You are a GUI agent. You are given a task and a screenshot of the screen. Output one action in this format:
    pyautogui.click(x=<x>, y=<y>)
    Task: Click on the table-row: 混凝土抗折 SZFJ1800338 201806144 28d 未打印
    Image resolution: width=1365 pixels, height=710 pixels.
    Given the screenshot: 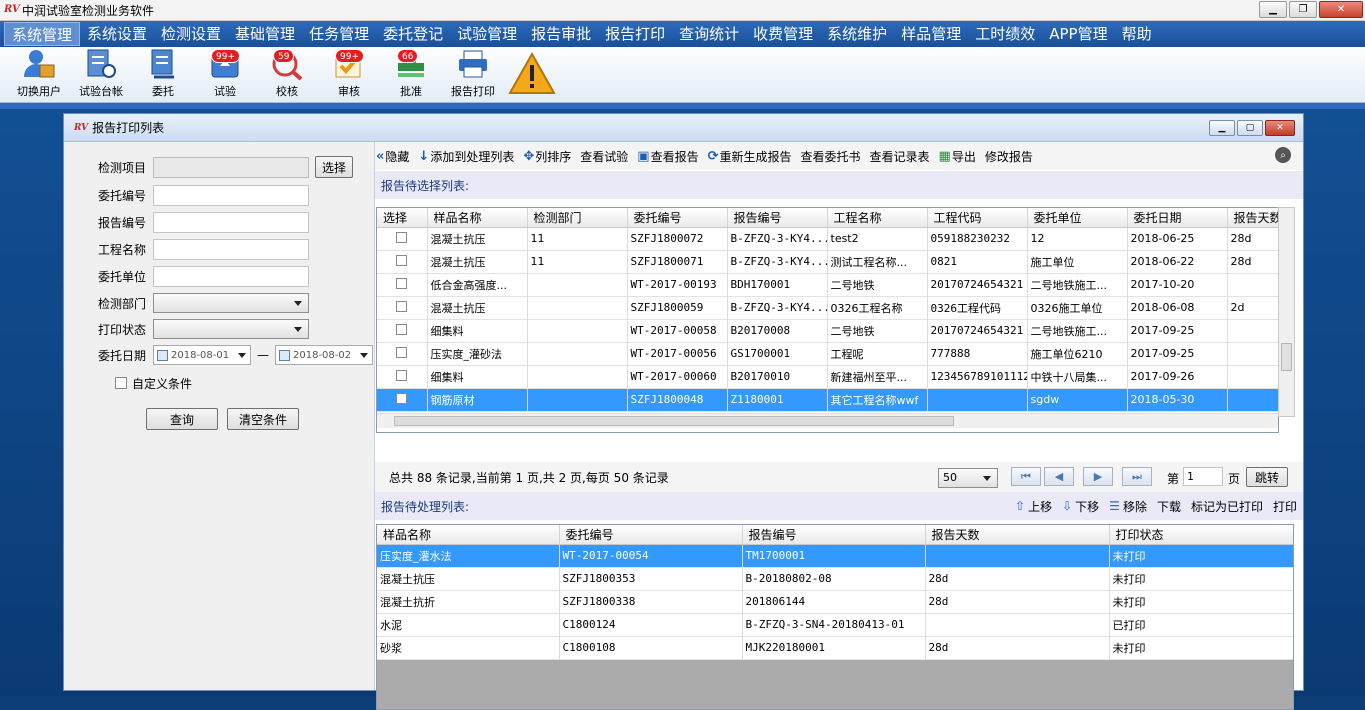 What is the action you would take?
    pyautogui.click(x=835, y=602)
    